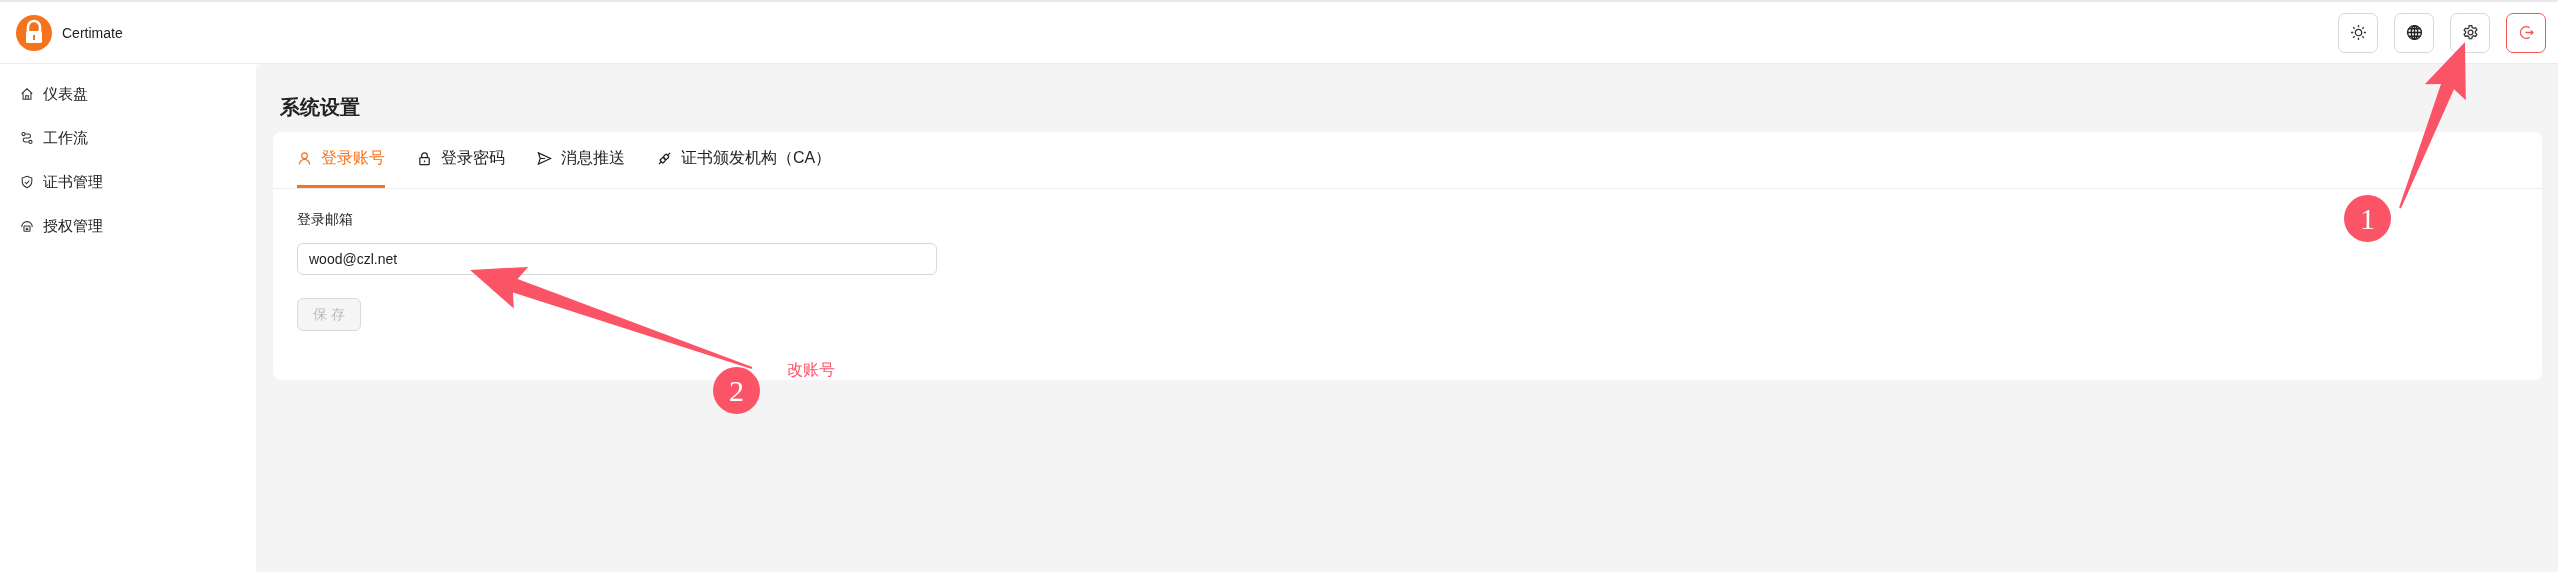 This screenshot has height=574, width=2558. Describe the element at coordinates (128, 94) in the screenshot. I see `sidebar-item: 仪表盘` at that location.